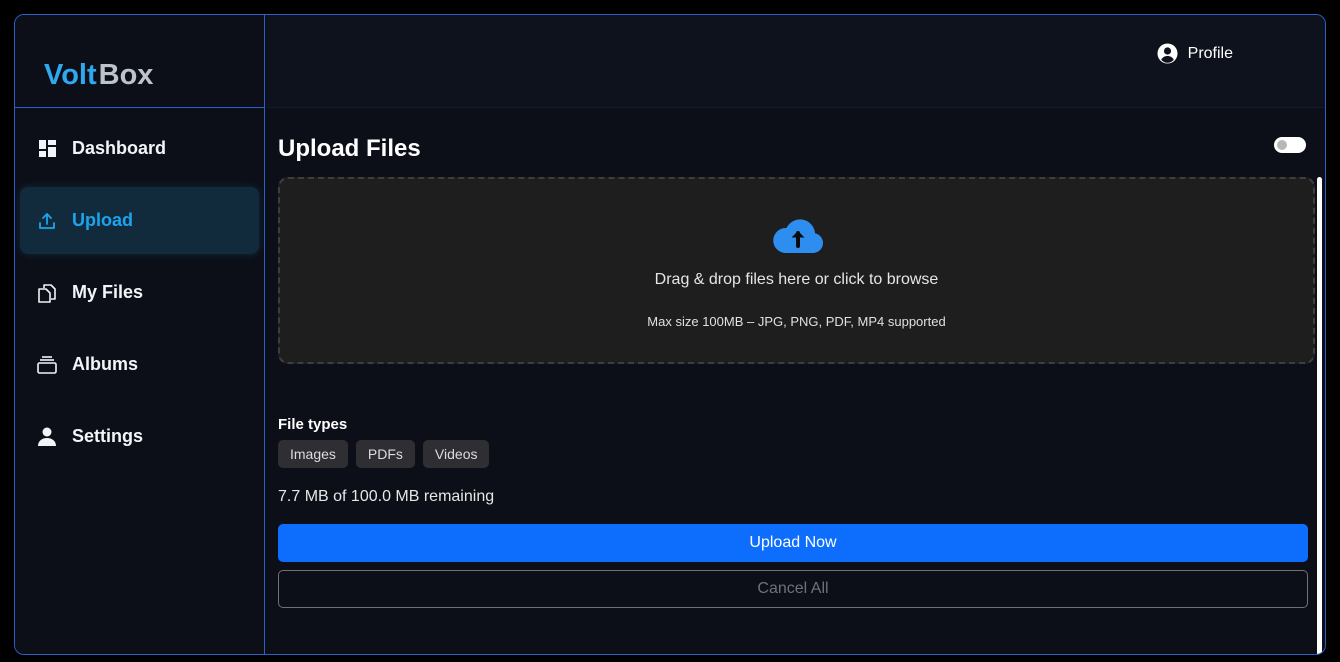  What do you see at coordinates (105, 364) in the screenshot?
I see `sidebar-item-label: Albums` at bounding box center [105, 364].